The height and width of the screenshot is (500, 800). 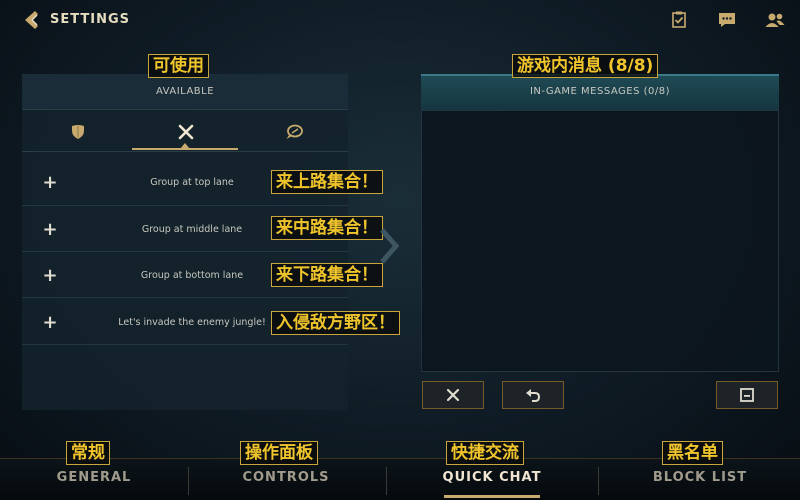 What do you see at coordinates (327, 182) in the screenshot?
I see `list-item-cn: 来上路集合！` at bounding box center [327, 182].